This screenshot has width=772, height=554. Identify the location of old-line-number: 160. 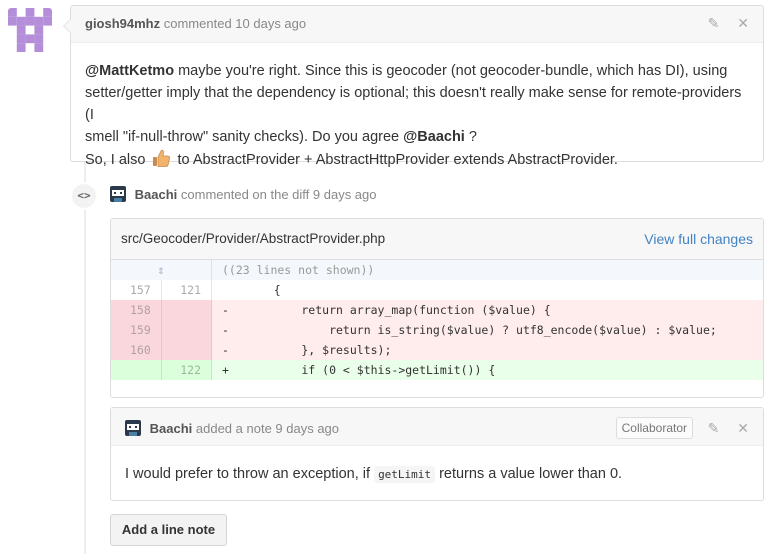
(136, 350).